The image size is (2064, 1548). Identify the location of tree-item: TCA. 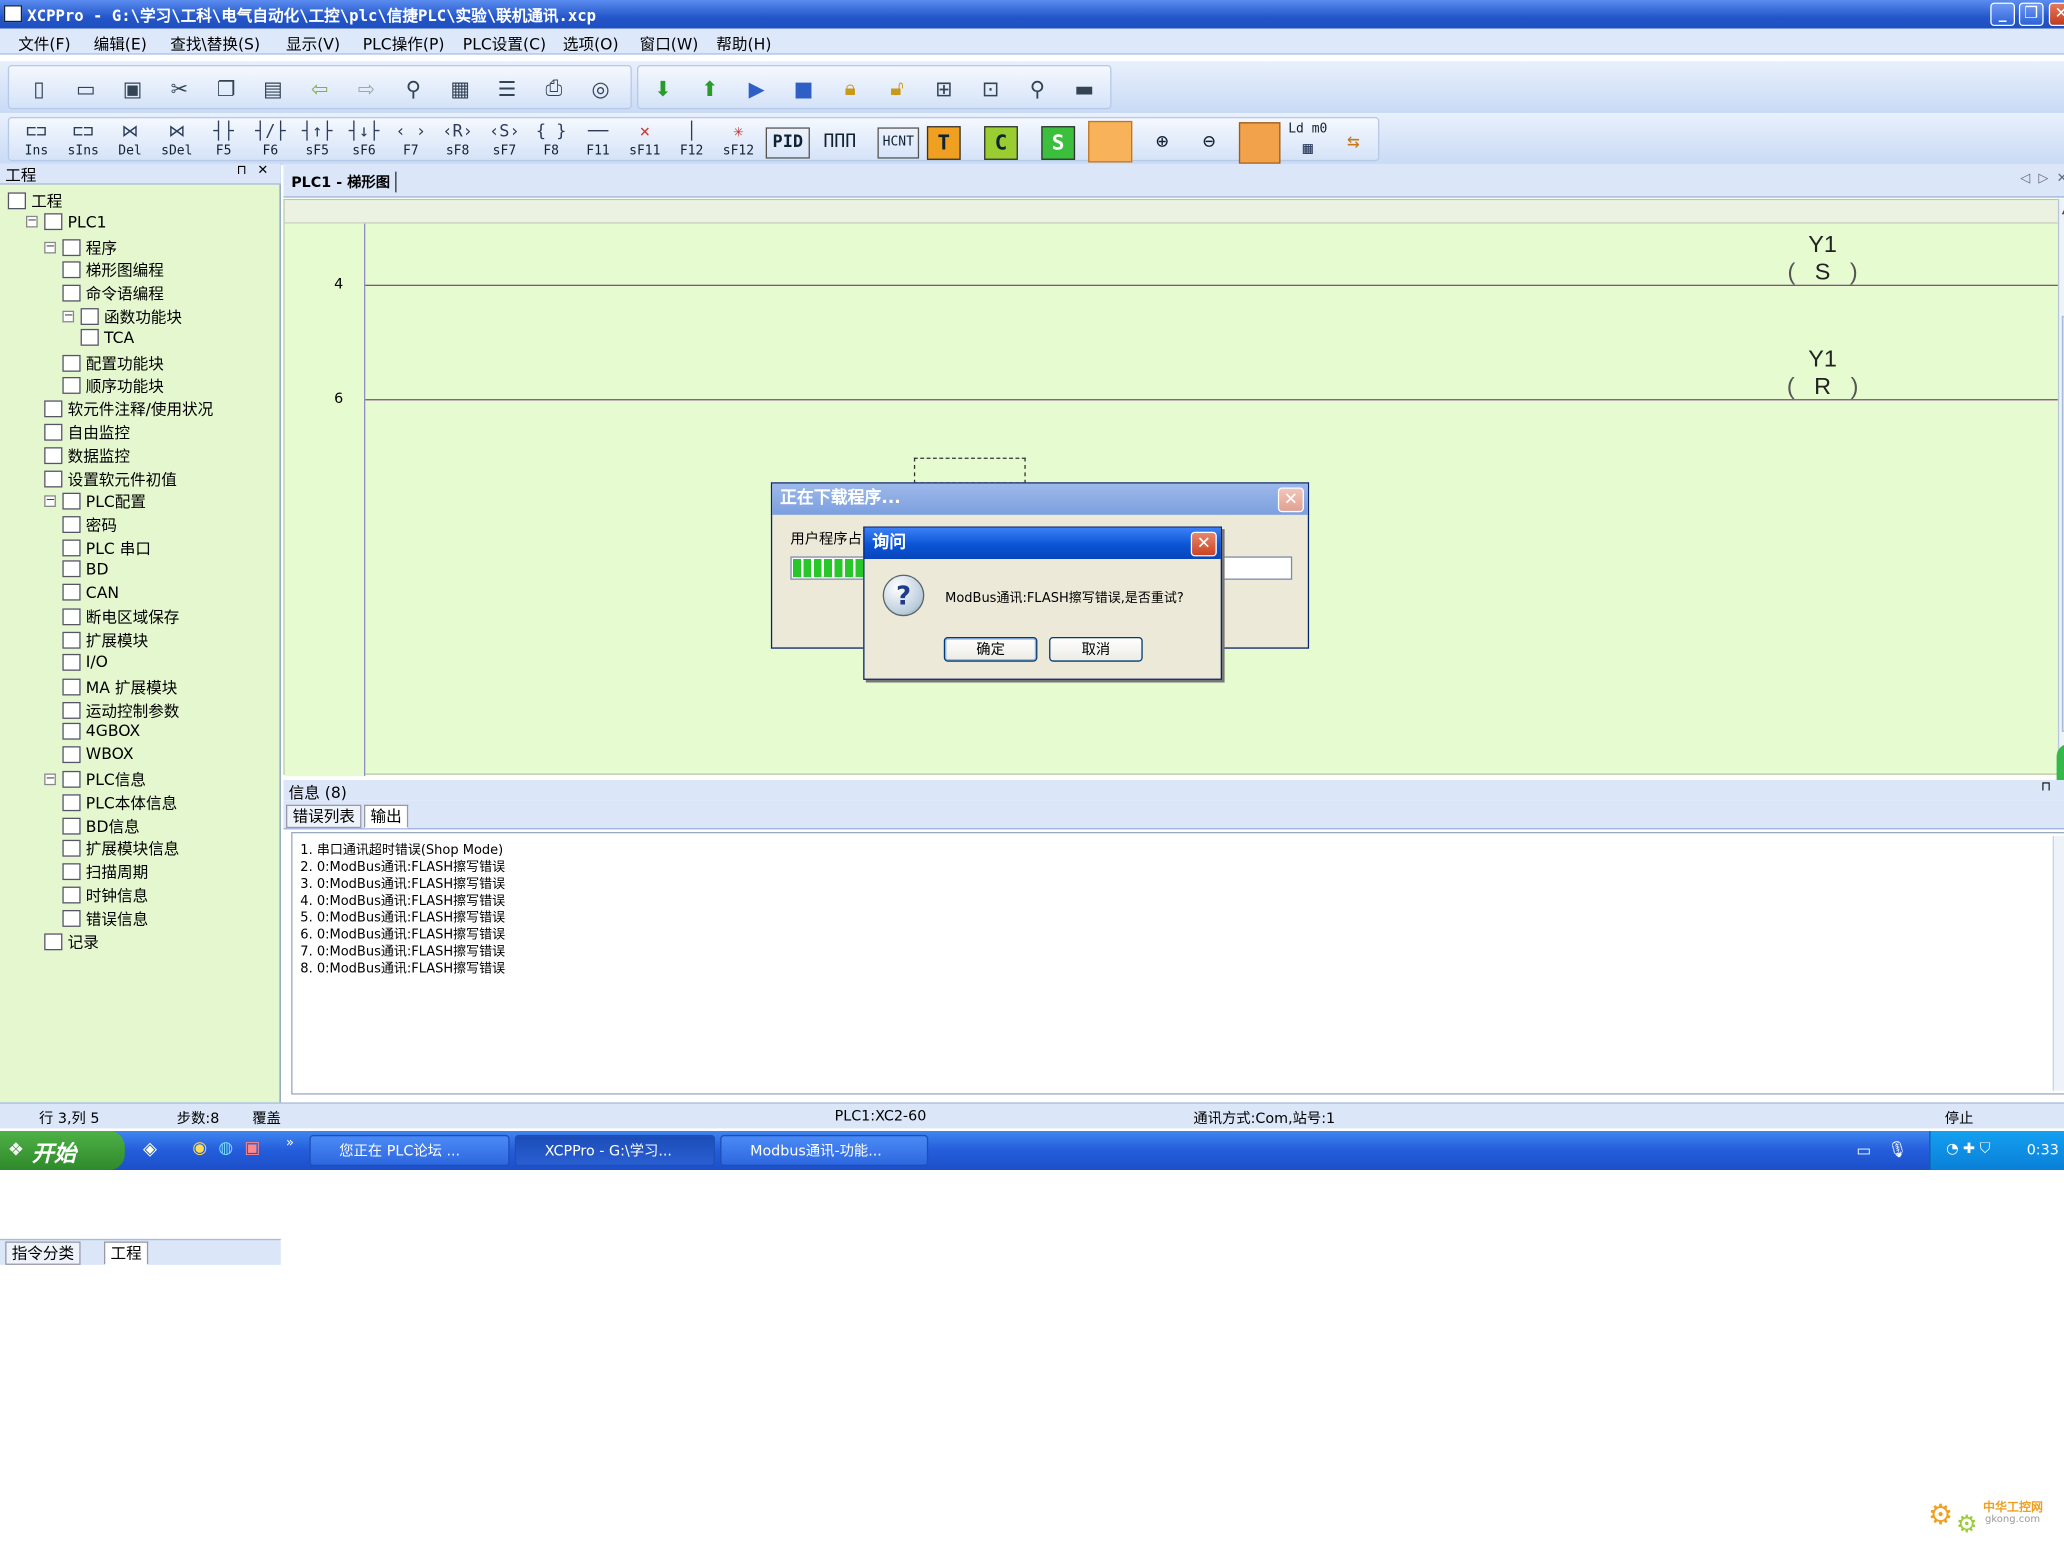
(107, 338).